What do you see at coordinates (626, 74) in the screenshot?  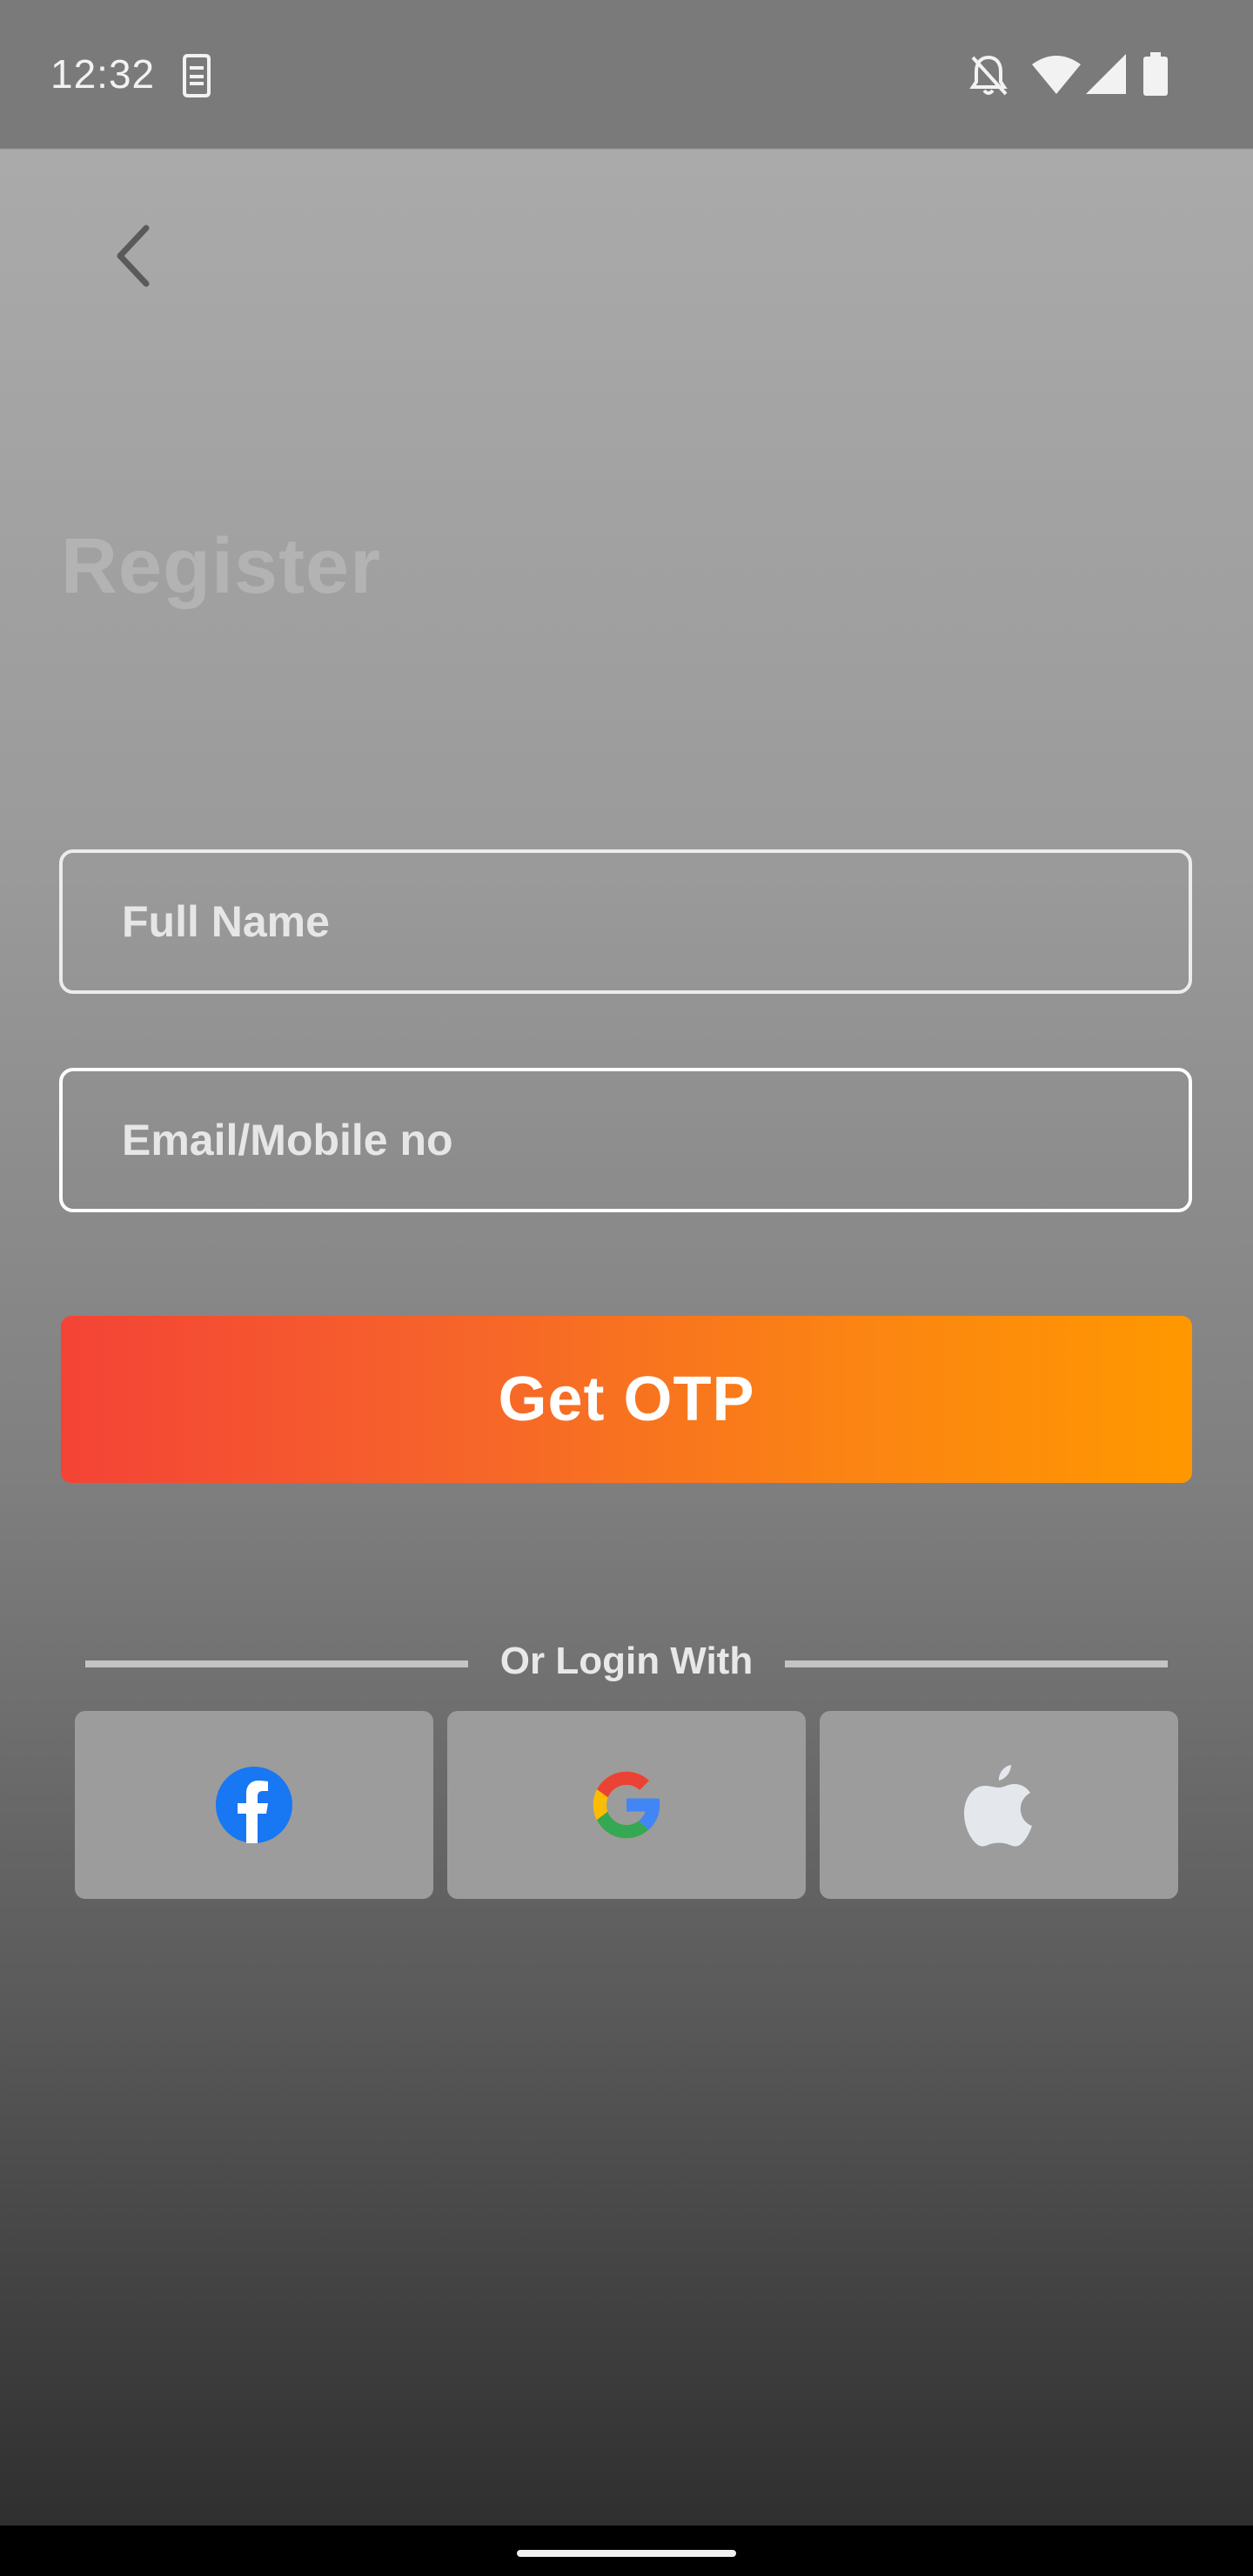 I see `status-bar: 12:32` at bounding box center [626, 74].